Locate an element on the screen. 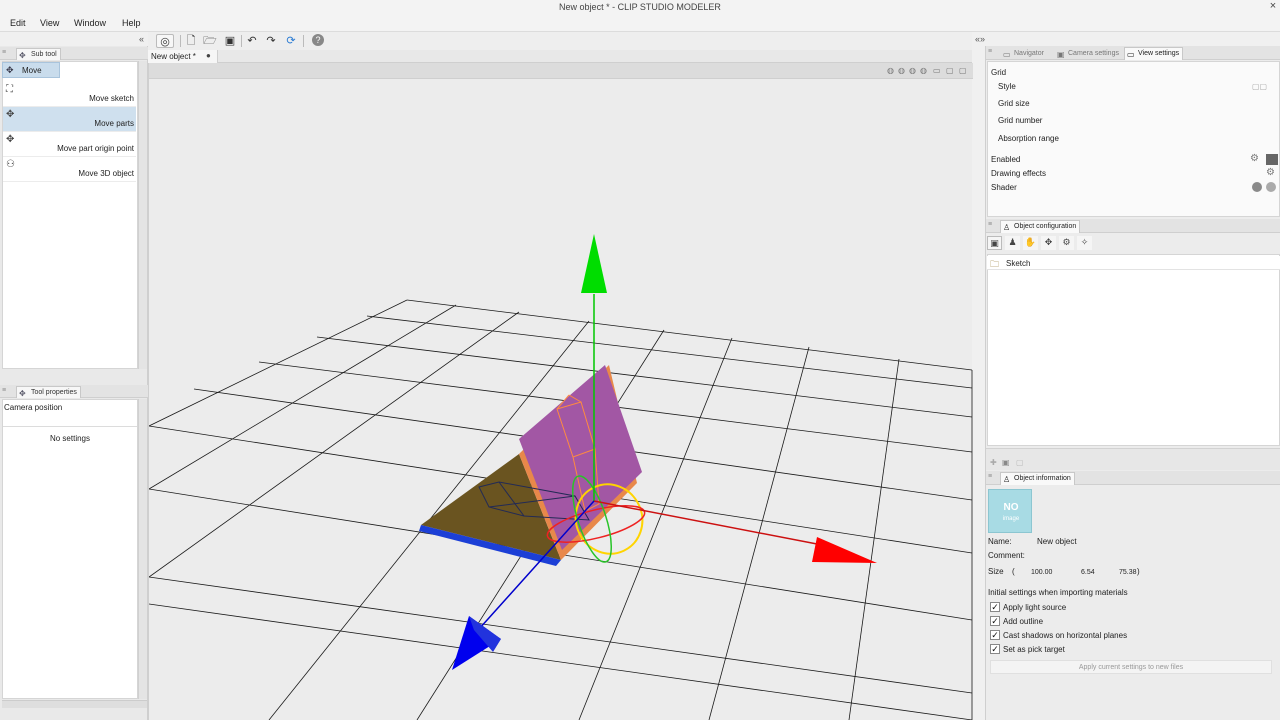 This screenshot has height=720, width=1280. subtool-group-move: ✥ Move is located at coordinates (31, 70).